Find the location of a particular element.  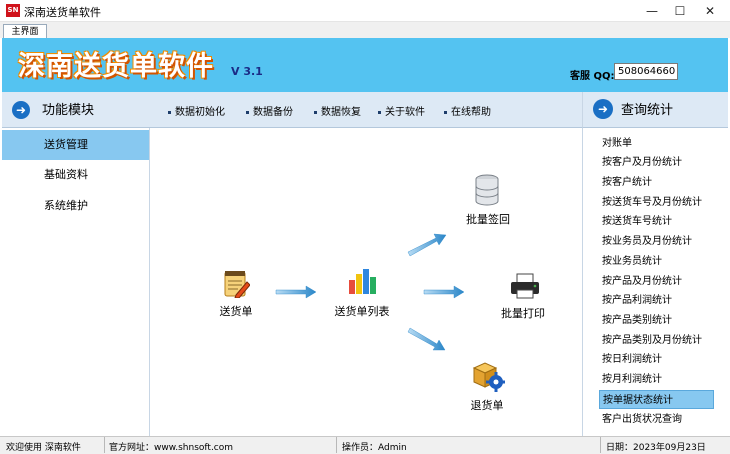

query-item: 按月利润统计 is located at coordinates (656, 379).